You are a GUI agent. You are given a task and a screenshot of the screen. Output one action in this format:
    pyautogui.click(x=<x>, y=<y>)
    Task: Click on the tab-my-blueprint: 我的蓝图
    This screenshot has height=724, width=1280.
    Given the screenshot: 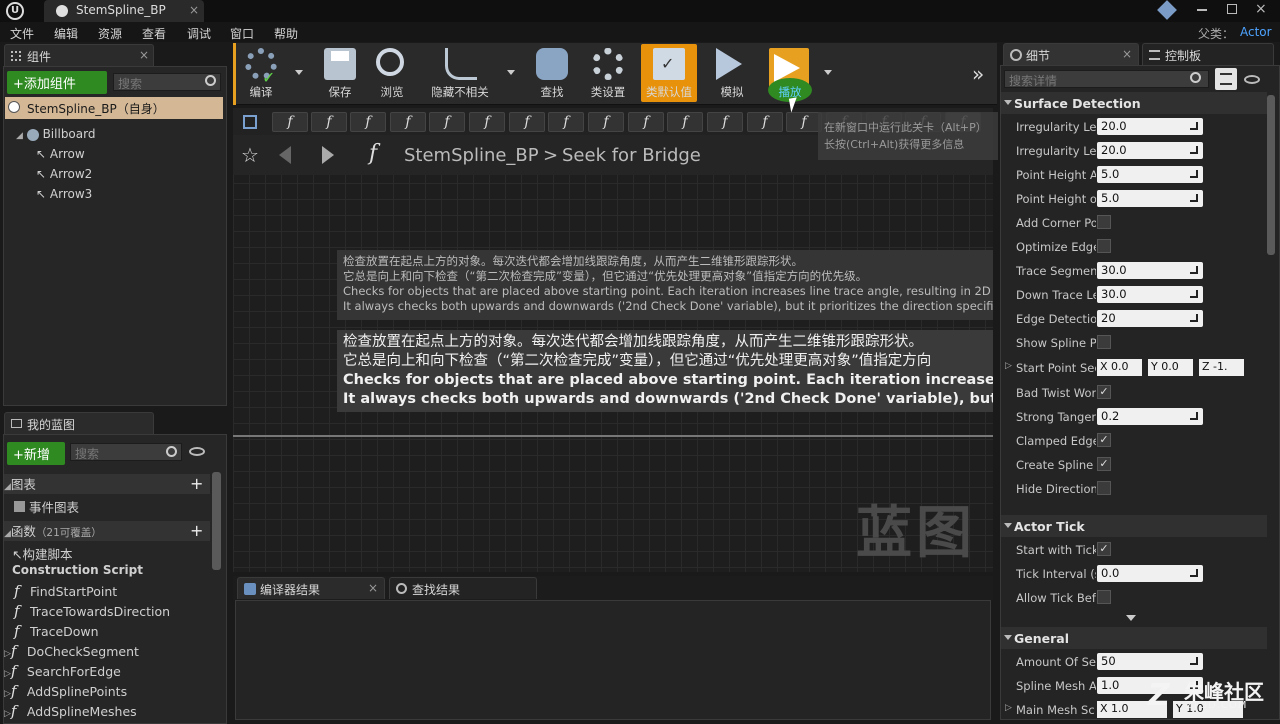 What is the action you would take?
    pyautogui.click(x=79, y=423)
    